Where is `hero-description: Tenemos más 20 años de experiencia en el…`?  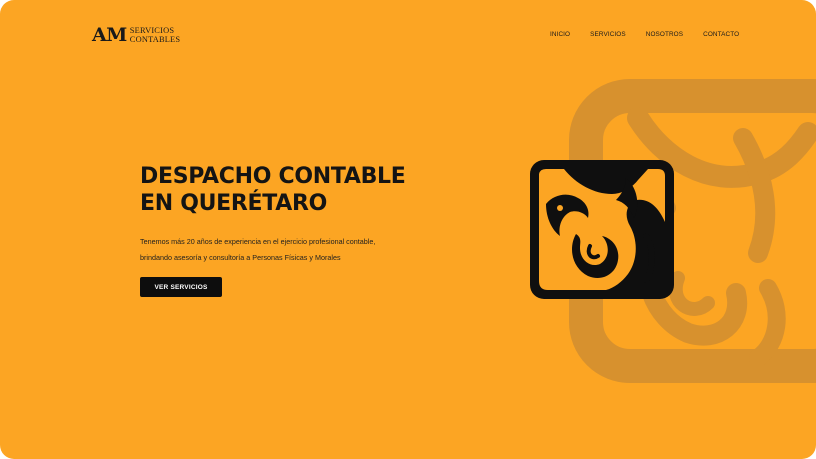
hero-description: Tenemos más 20 años de experiencia en el… is located at coordinates (290, 250).